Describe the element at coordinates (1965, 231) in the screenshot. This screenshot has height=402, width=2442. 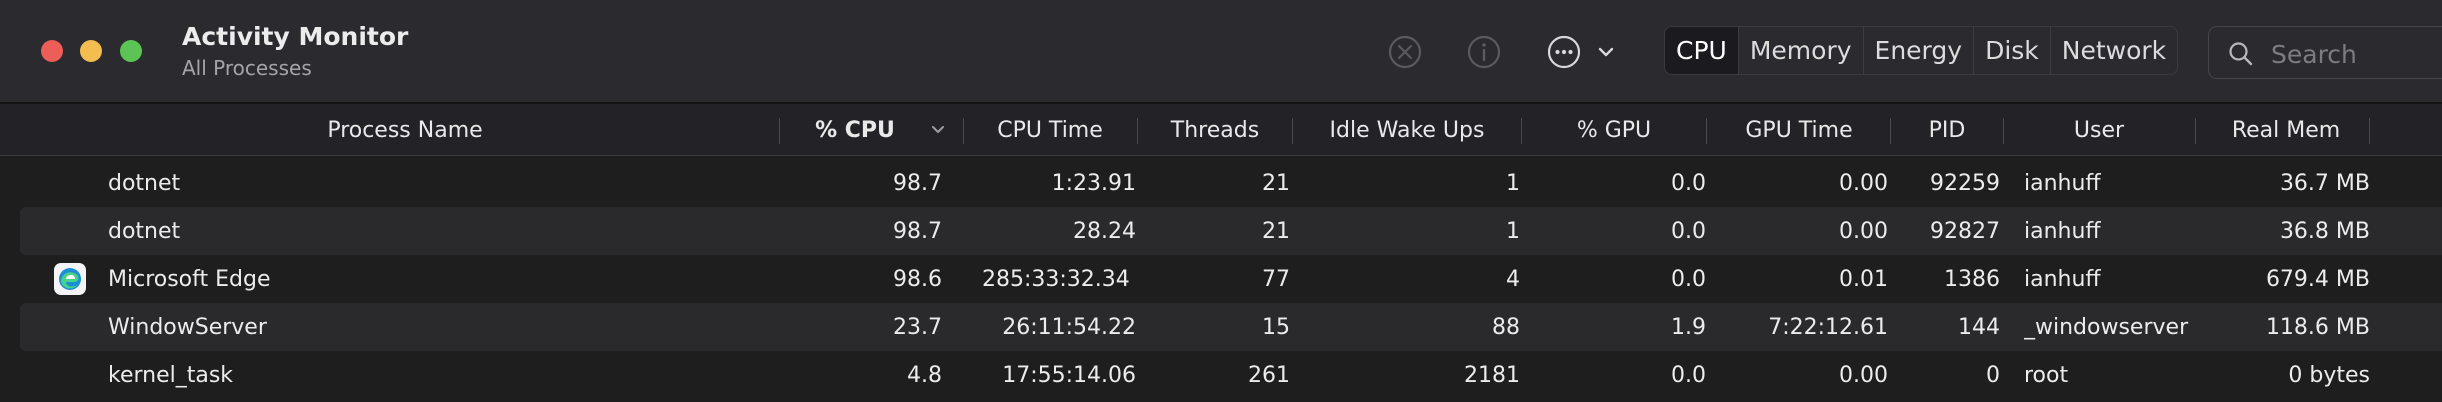
I see `pid: 92827` at that location.